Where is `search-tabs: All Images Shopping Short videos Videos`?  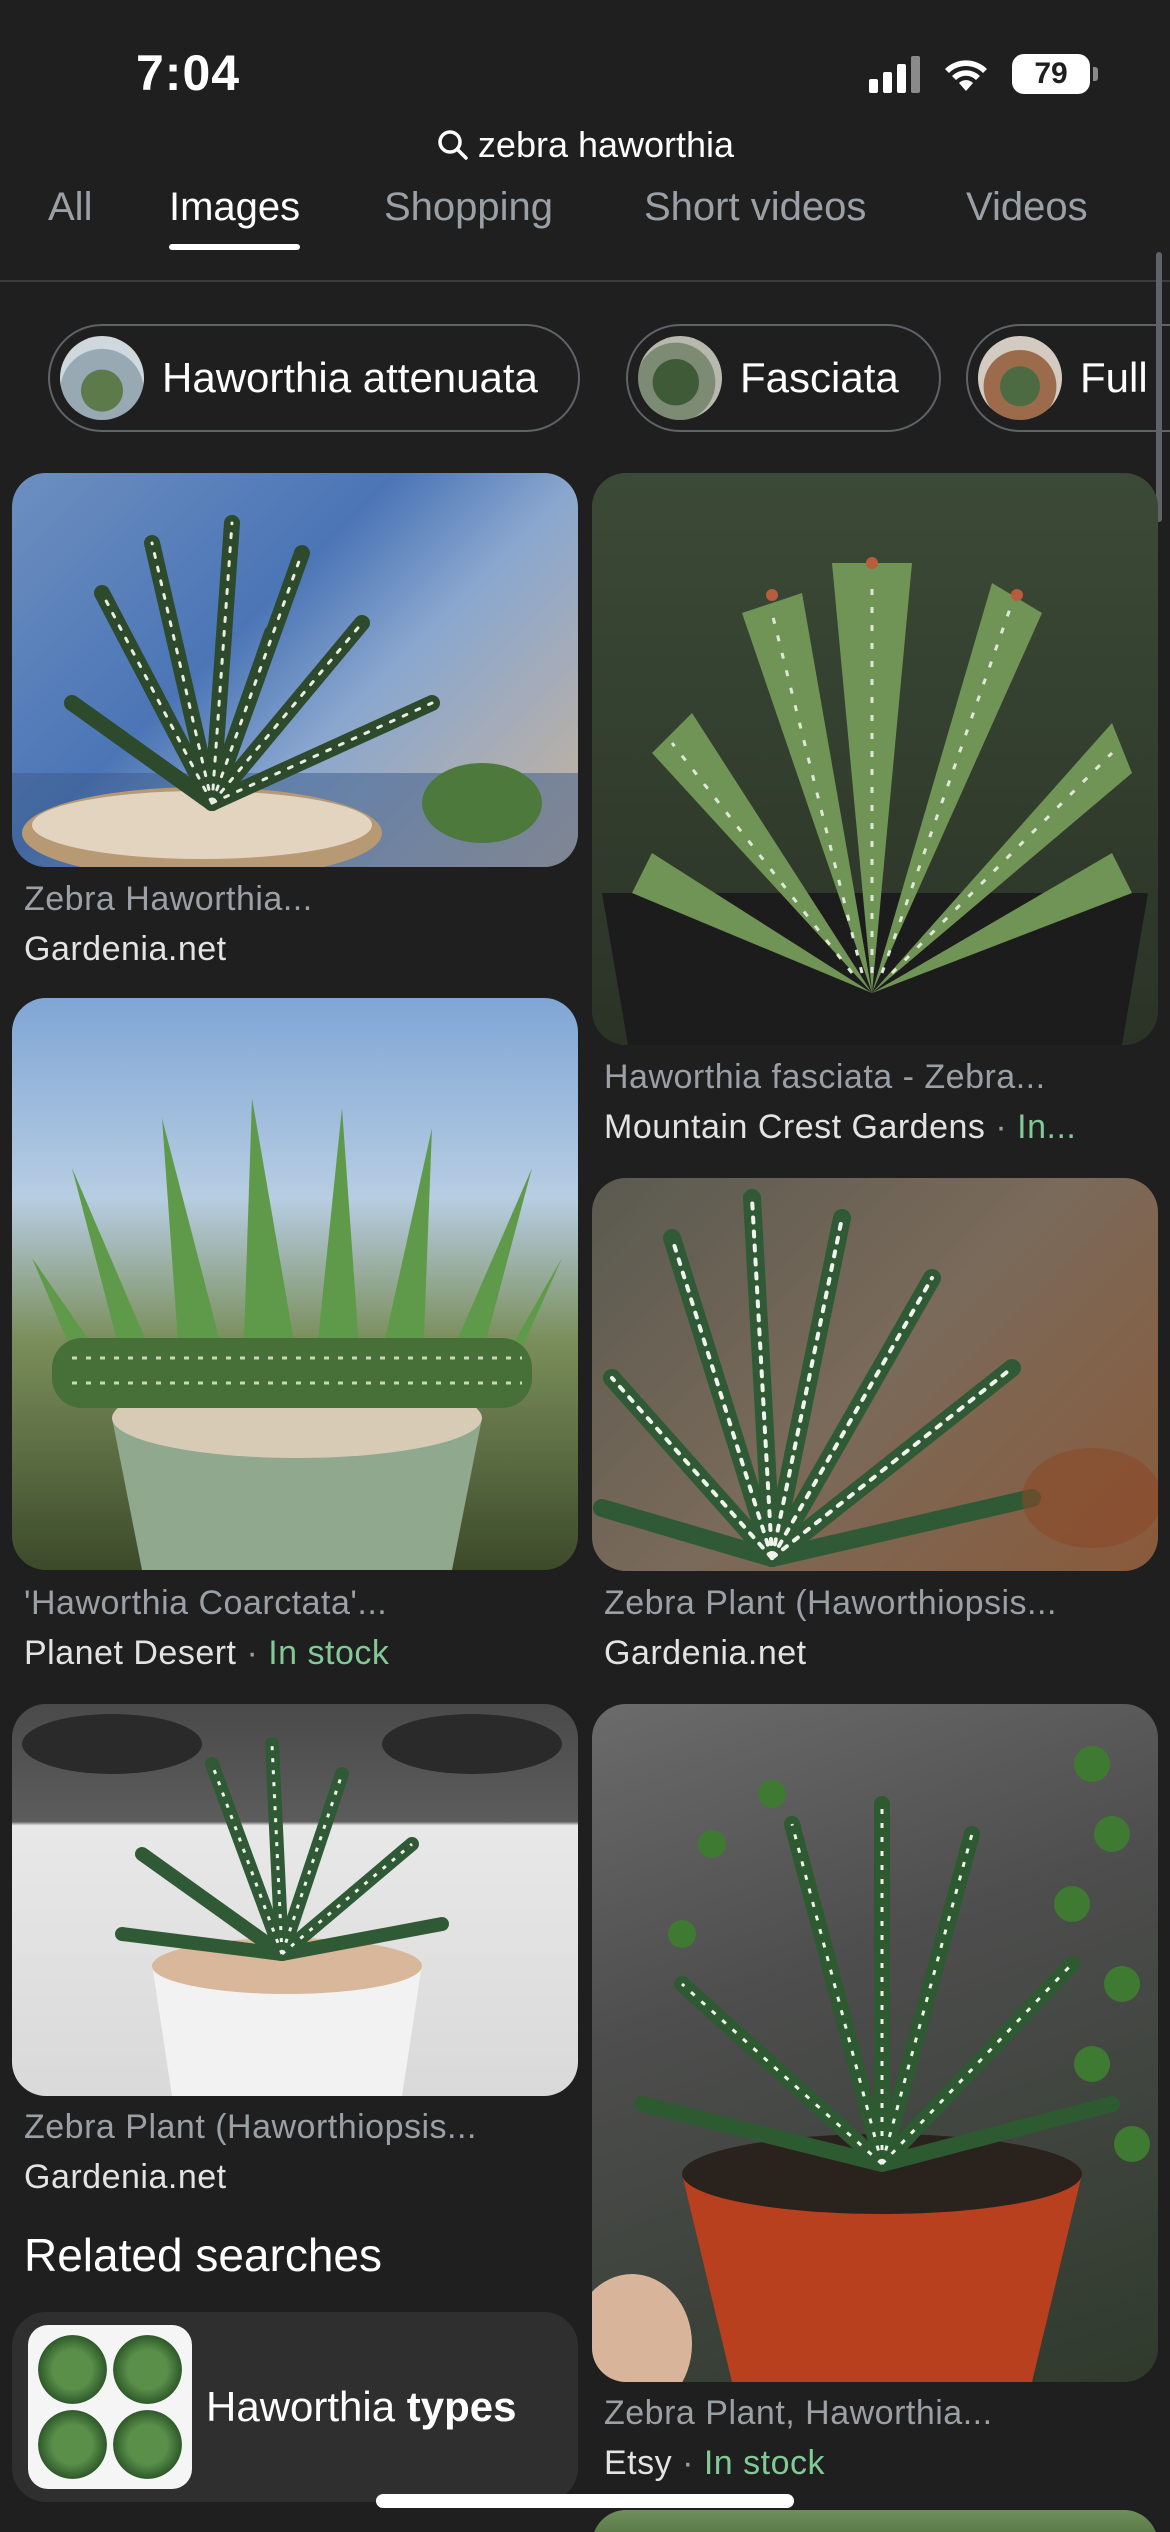
search-tabs: All Images Shopping Short videos Videos is located at coordinates (585, 232).